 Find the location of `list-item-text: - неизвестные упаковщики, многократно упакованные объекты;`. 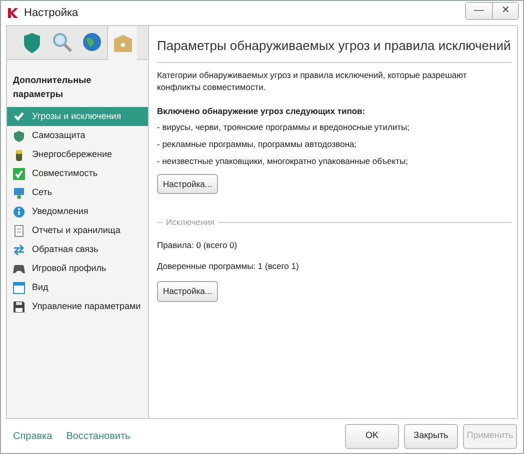

list-item-text: - неизвестные упаковщики, многократно упакованные объекты; is located at coordinates (283, 160).